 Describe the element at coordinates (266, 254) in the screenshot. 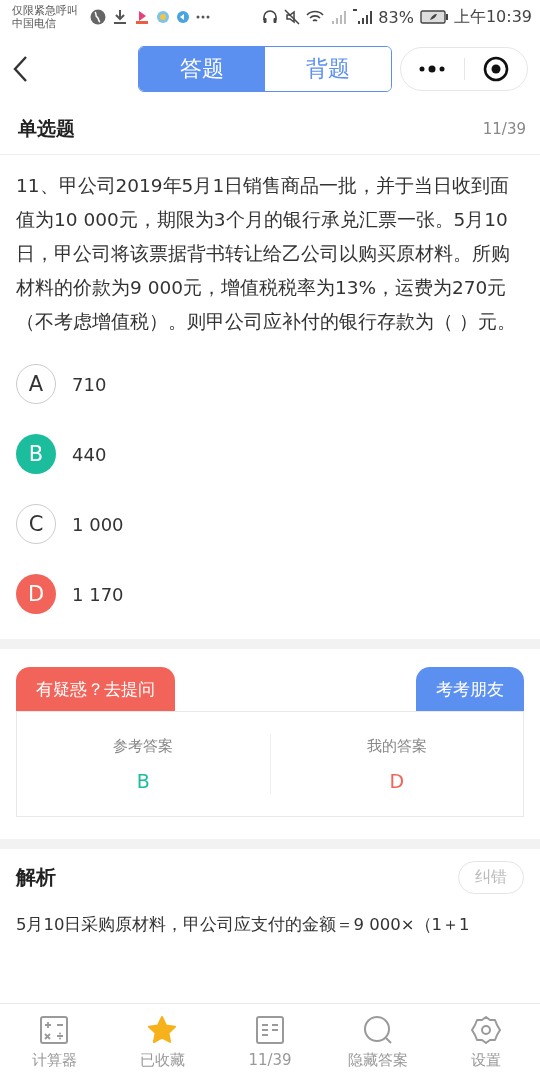

I see `question-text: 11、甲公司2019年5月1日销售商品一批，并于当日收到面值为10 000元，期限为3个月的银行承兑汇票一张。5月10日，甲公司将该票据背书转让给乙公司以购买原材料。所购材料的价款为9 000元，增值税税率为13%，运费为270元（不考虑增值税）。则甲公司应补付的银行存款为（ ）元。` at that location.